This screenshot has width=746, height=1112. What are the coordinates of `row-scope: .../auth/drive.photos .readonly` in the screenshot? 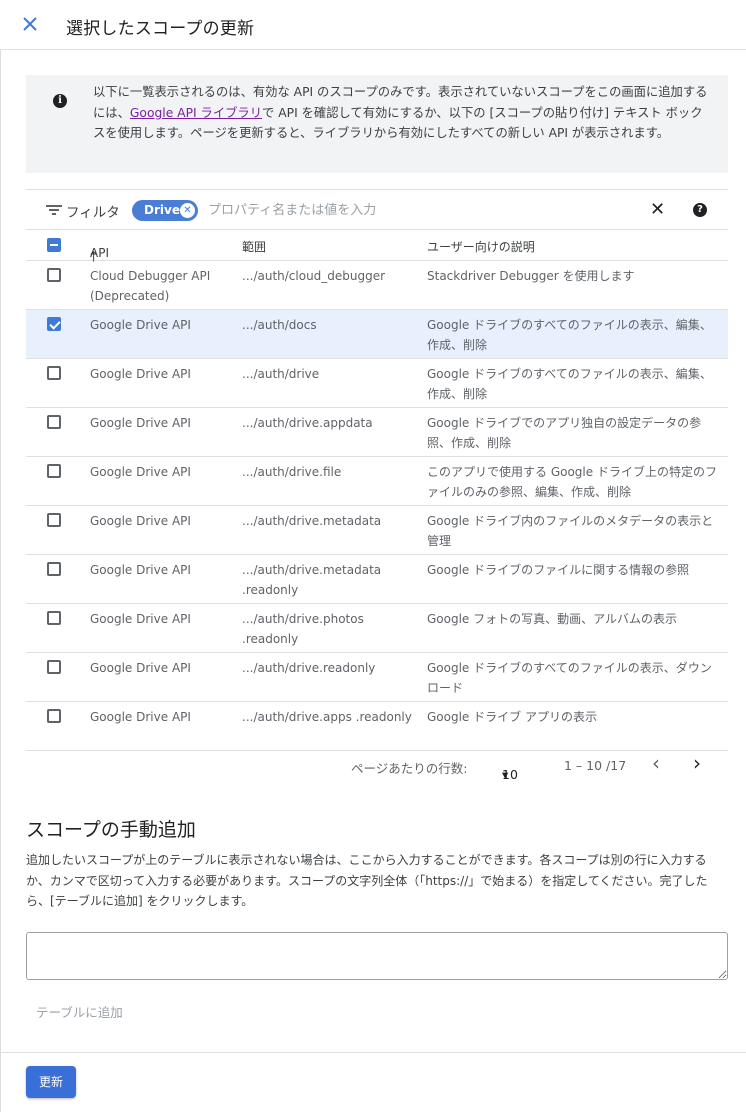 It's located at (303, 629).